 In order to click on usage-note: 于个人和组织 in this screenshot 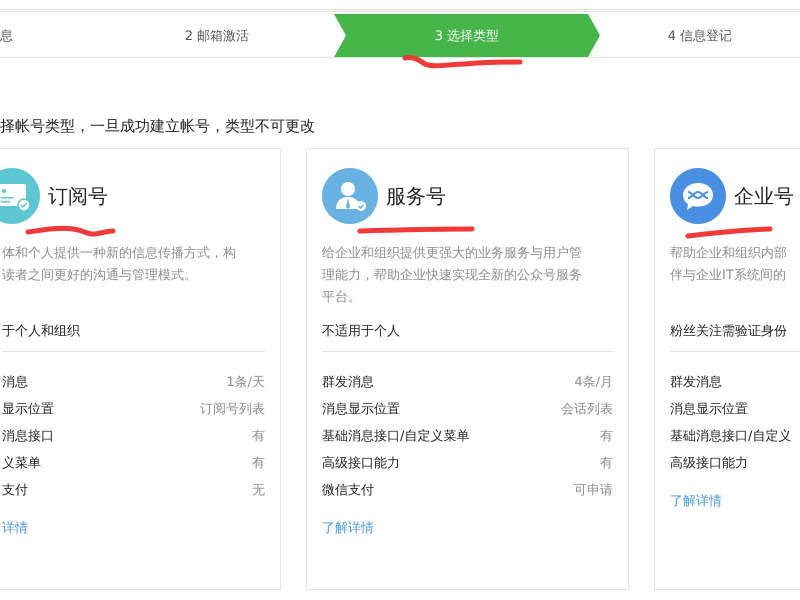, I will do `click(133, 337)`.